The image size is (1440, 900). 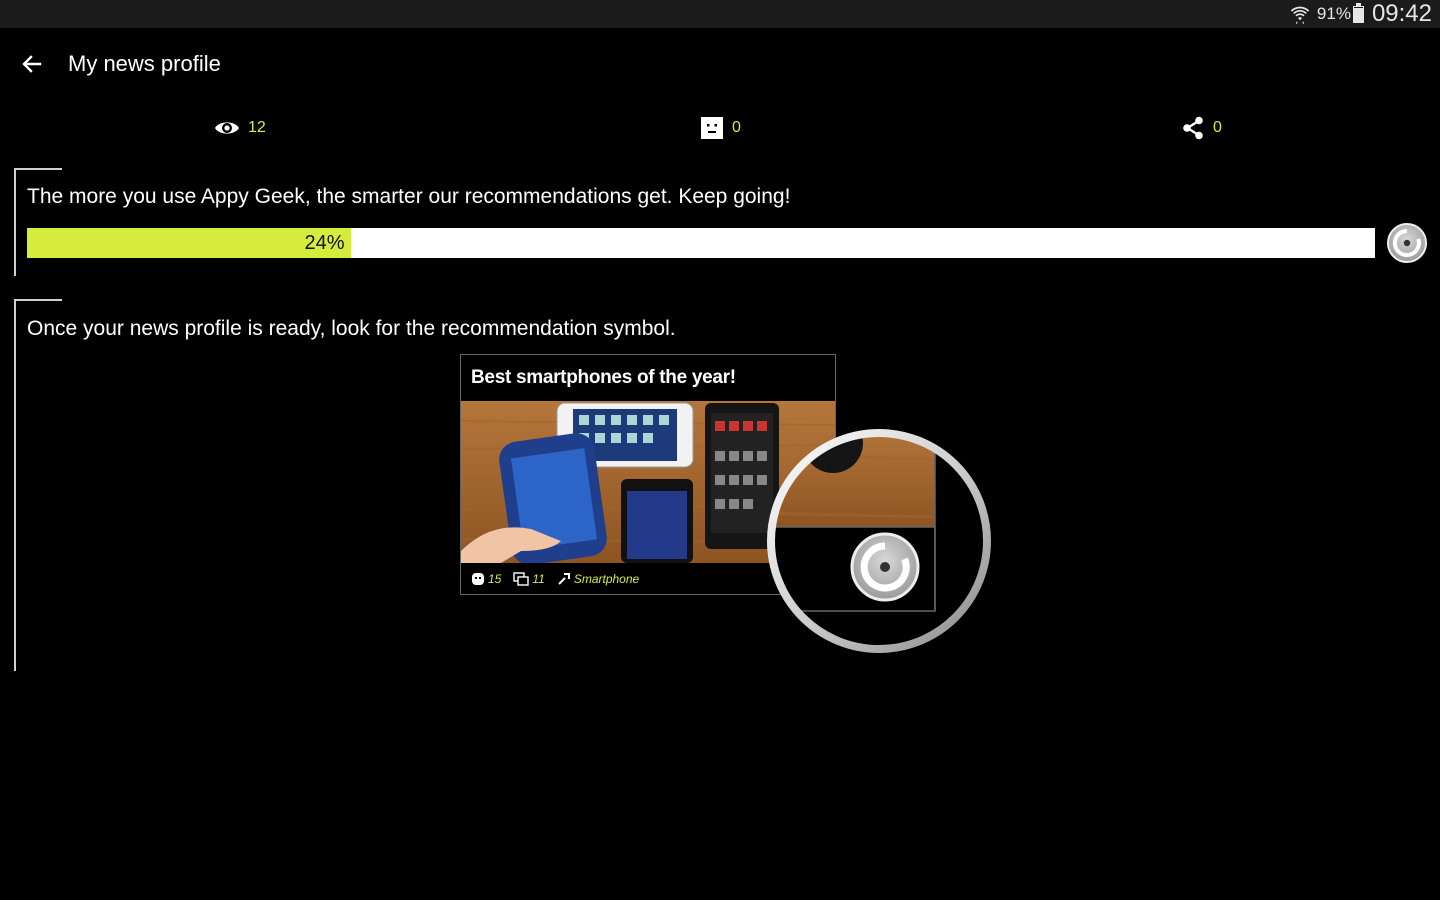 I want to click on battery-icon, so click(x=1358, y=12).